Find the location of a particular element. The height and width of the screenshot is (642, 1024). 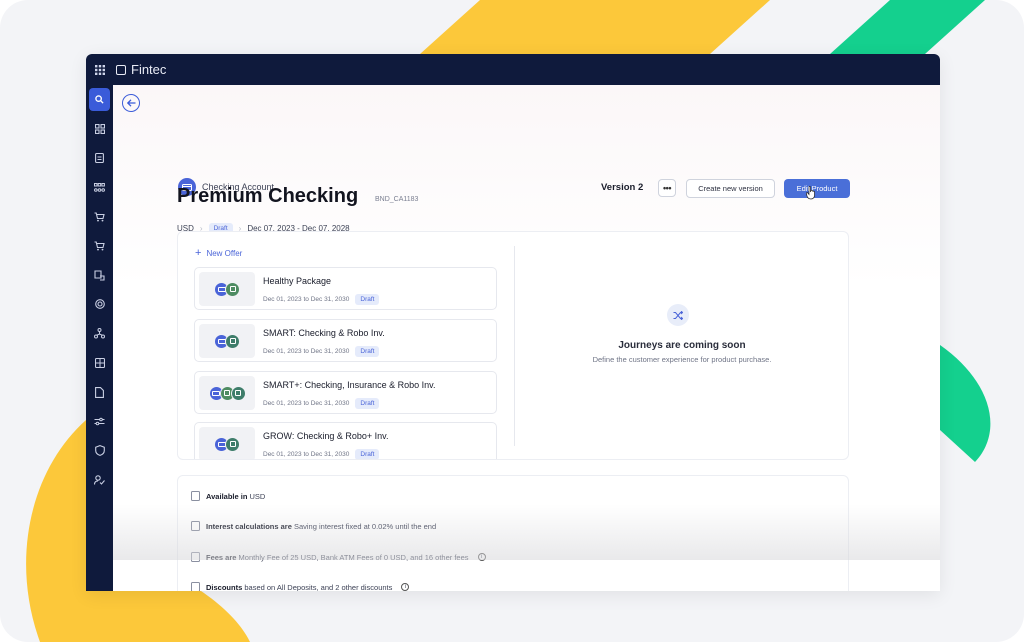

car-icon is located at coordinates (99, 275).